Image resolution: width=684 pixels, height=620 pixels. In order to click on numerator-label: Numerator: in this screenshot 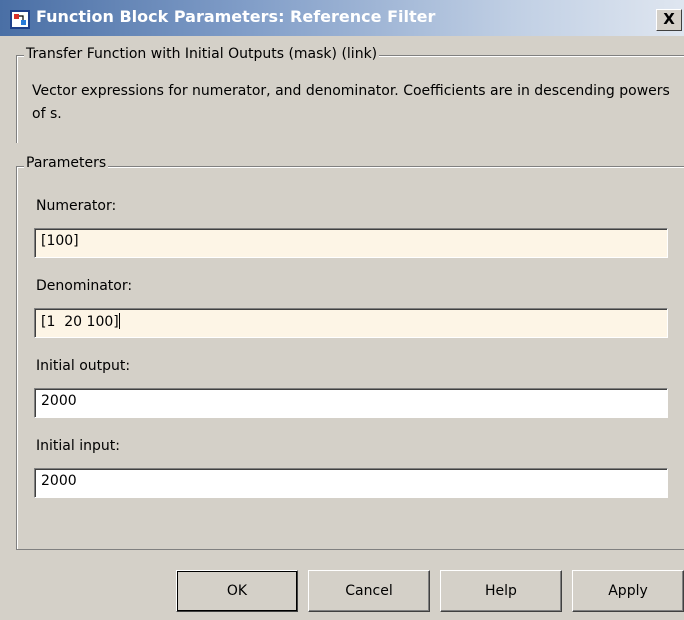, I will do `click(76, 206)`.